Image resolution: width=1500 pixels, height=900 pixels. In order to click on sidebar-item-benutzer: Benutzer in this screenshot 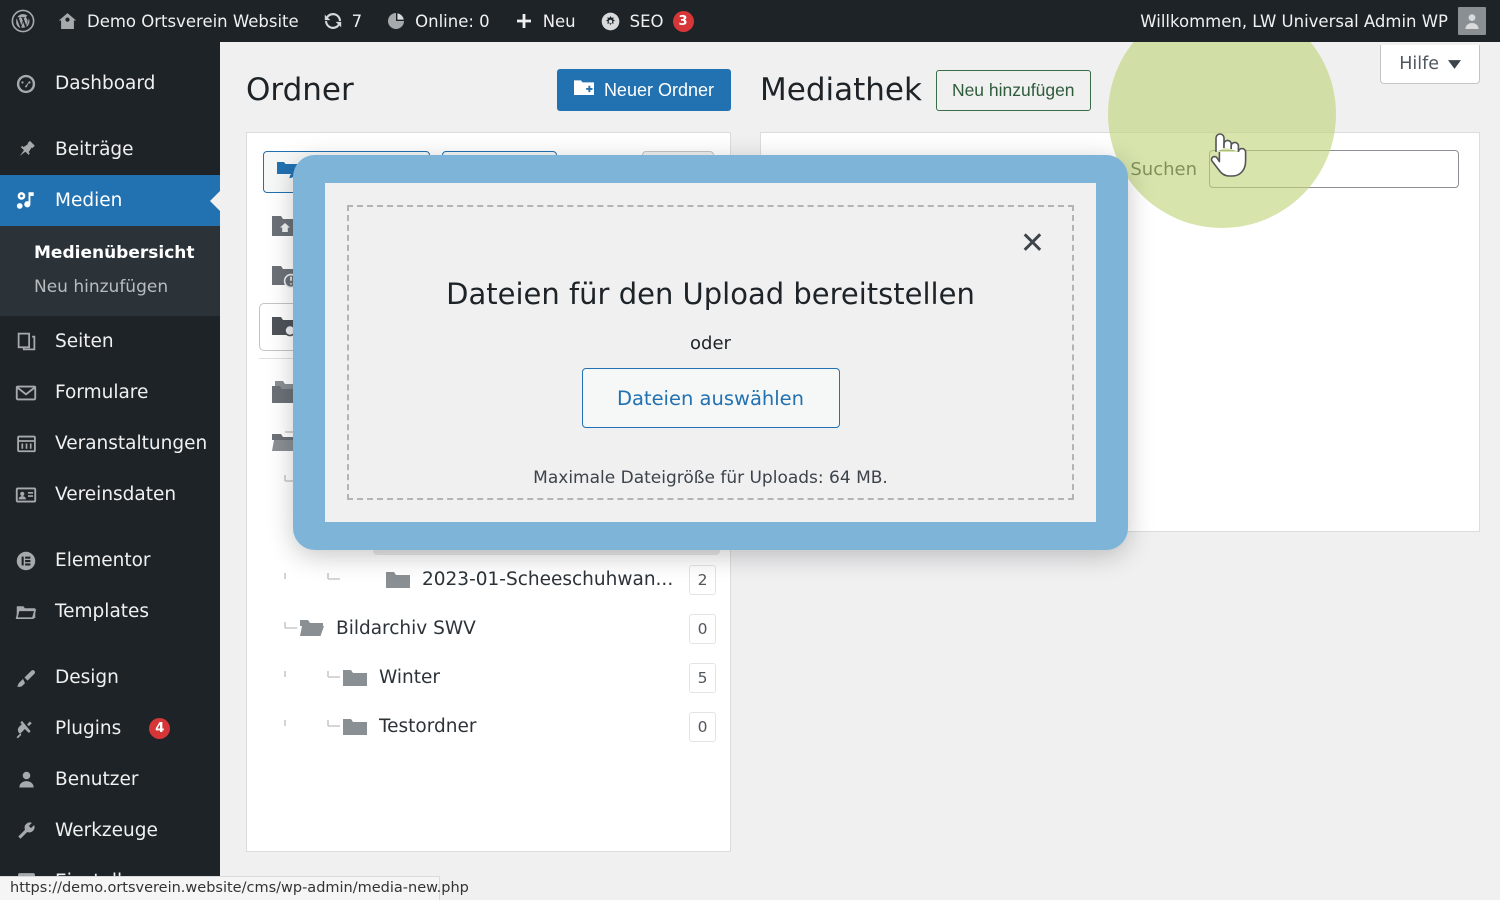, I will do `click(110, 779)`.